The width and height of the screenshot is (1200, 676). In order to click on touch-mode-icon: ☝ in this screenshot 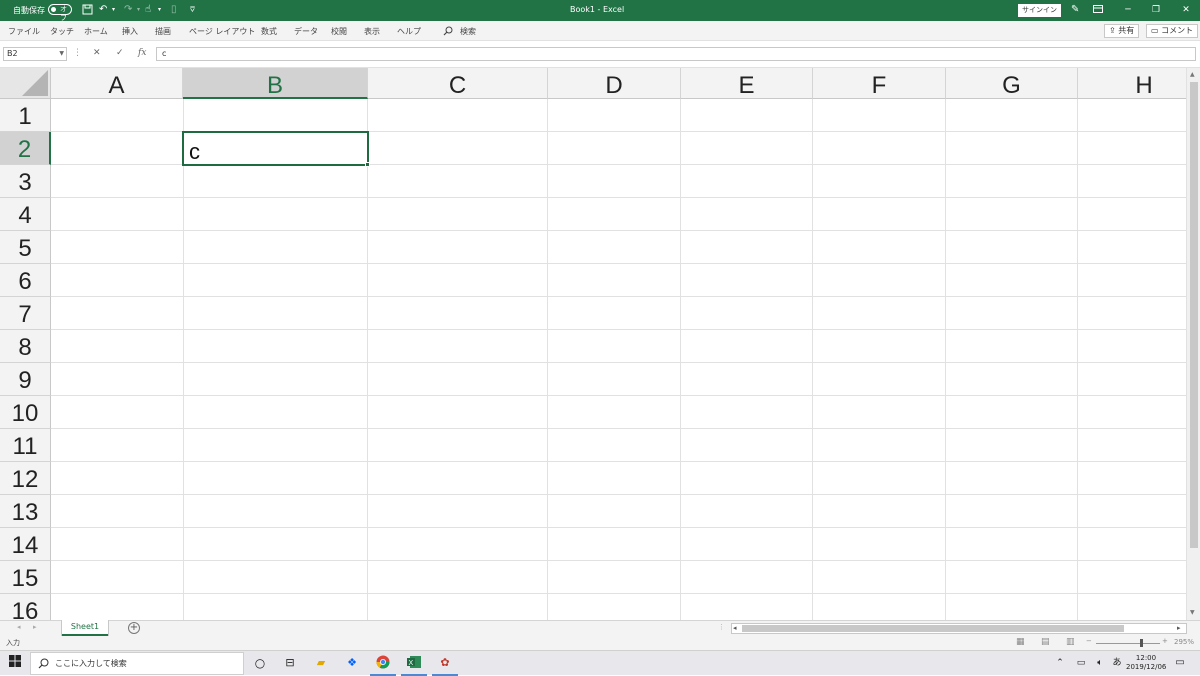, I will do `click(148, 10)`.